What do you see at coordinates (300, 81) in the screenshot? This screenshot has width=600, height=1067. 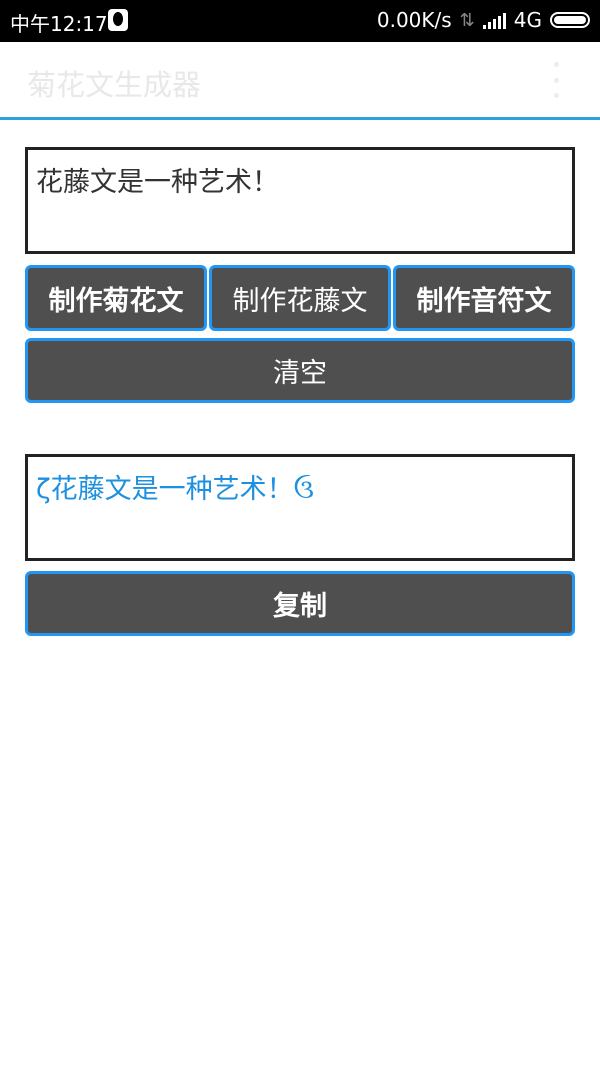 I see `app-bar: 菊花文生成器` at bounding box center [300, 81].